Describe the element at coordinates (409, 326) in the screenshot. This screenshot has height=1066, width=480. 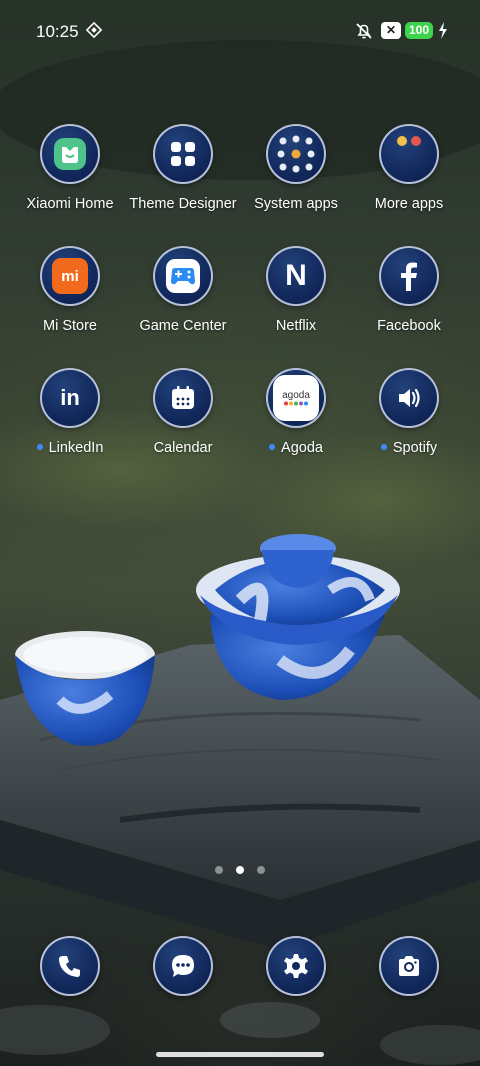
I see `app-label: Facebook` at that location.